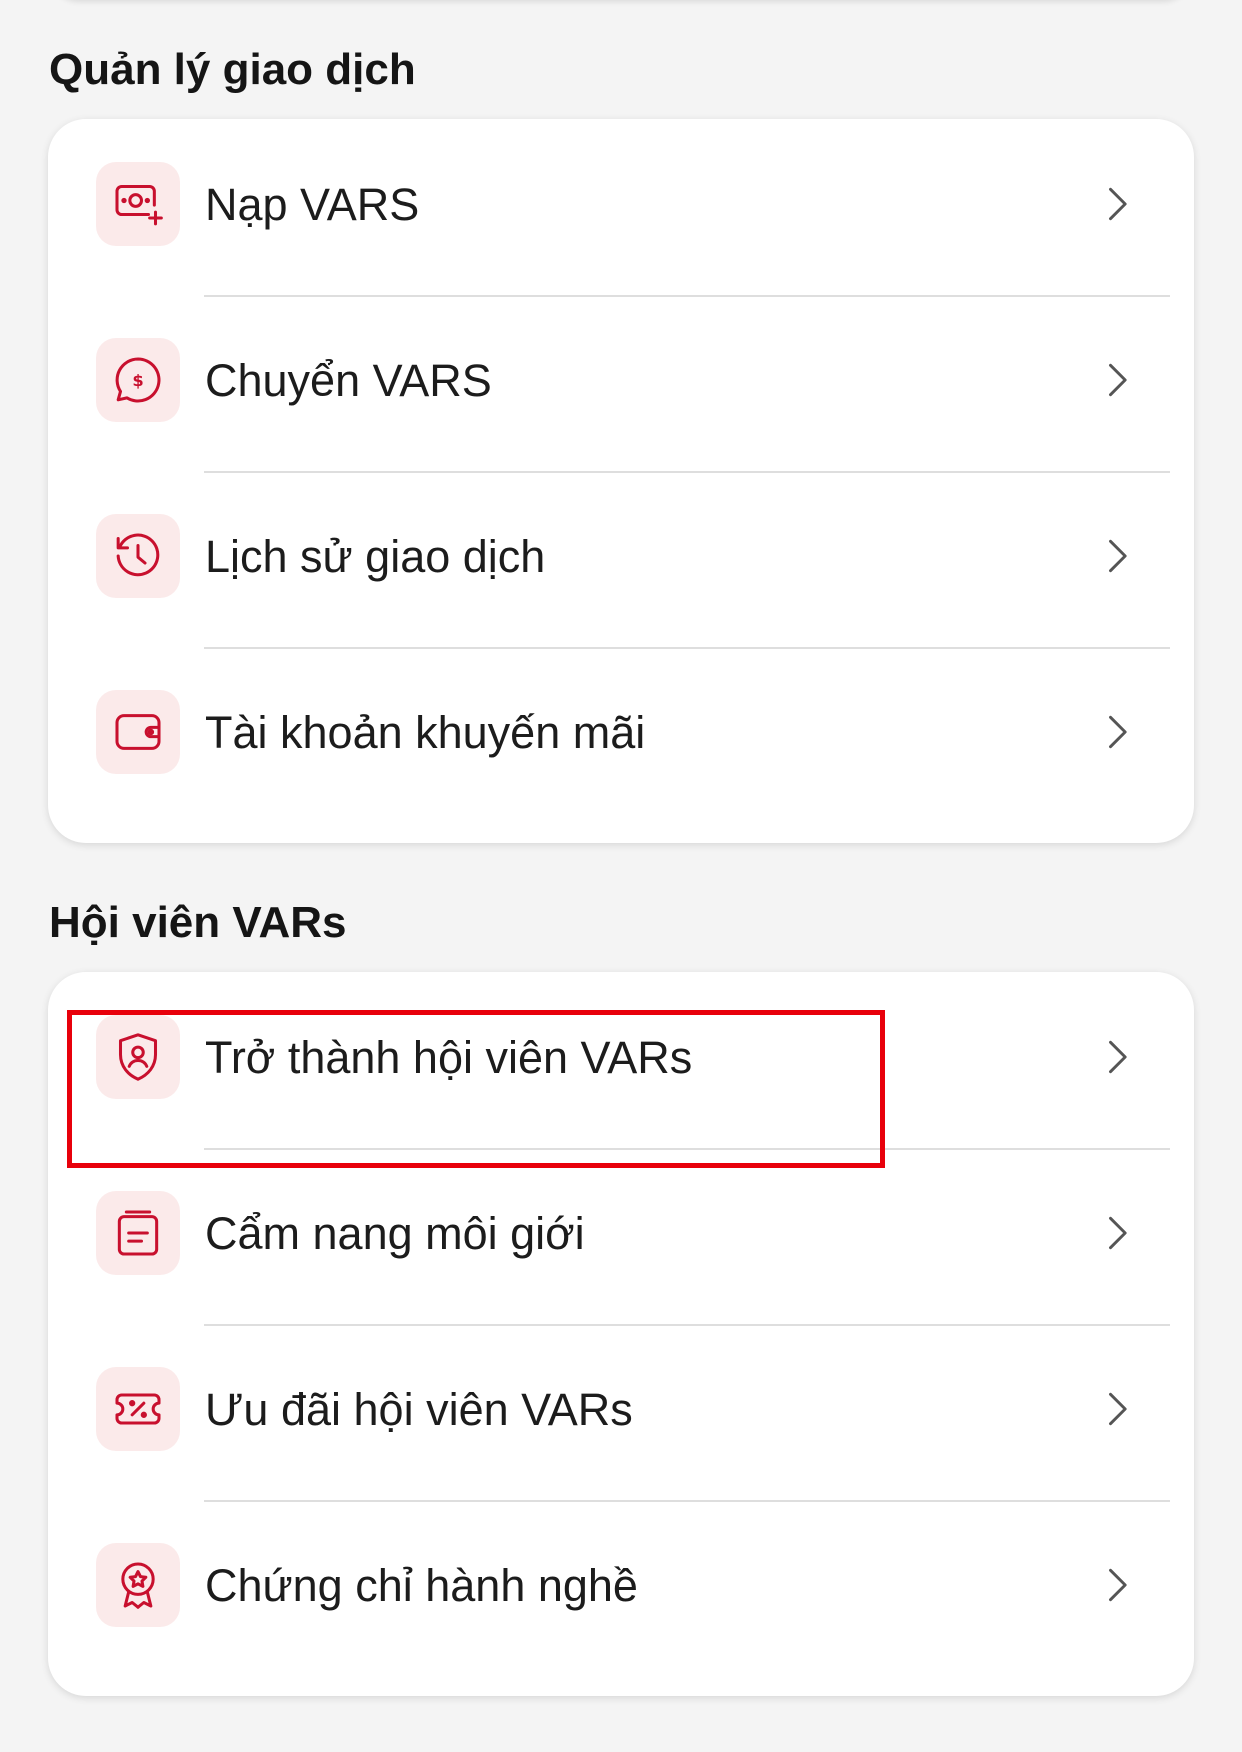  Describe the element at coordinates (621, 1631) in the screenshot. I see `menu-item-practice-certificate: Chứng chỉ hành nghề` at that location.